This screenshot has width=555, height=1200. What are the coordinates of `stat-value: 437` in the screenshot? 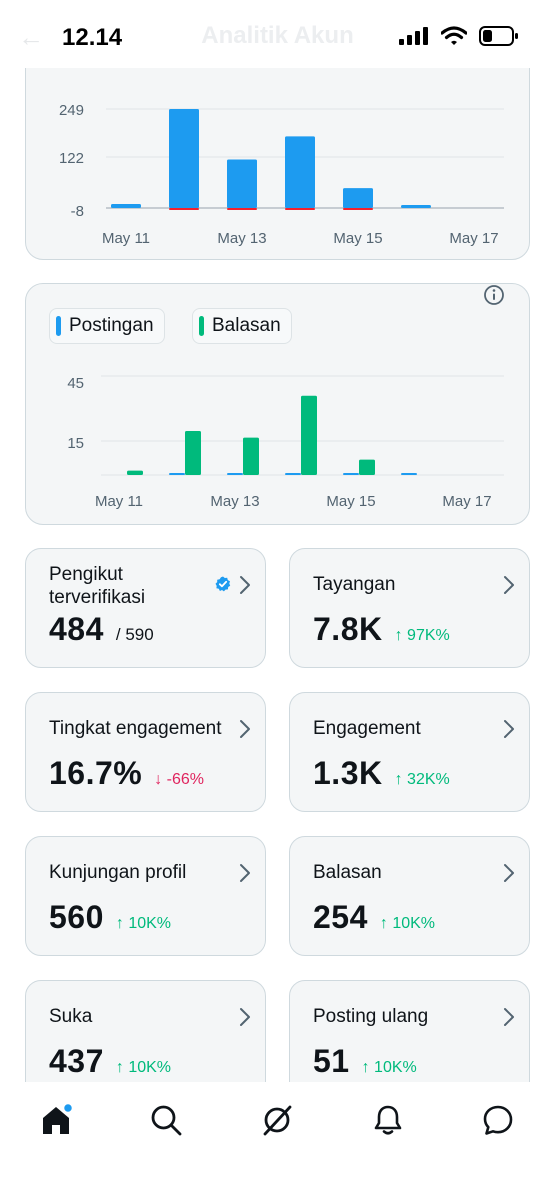 It's located at (76, 1061).